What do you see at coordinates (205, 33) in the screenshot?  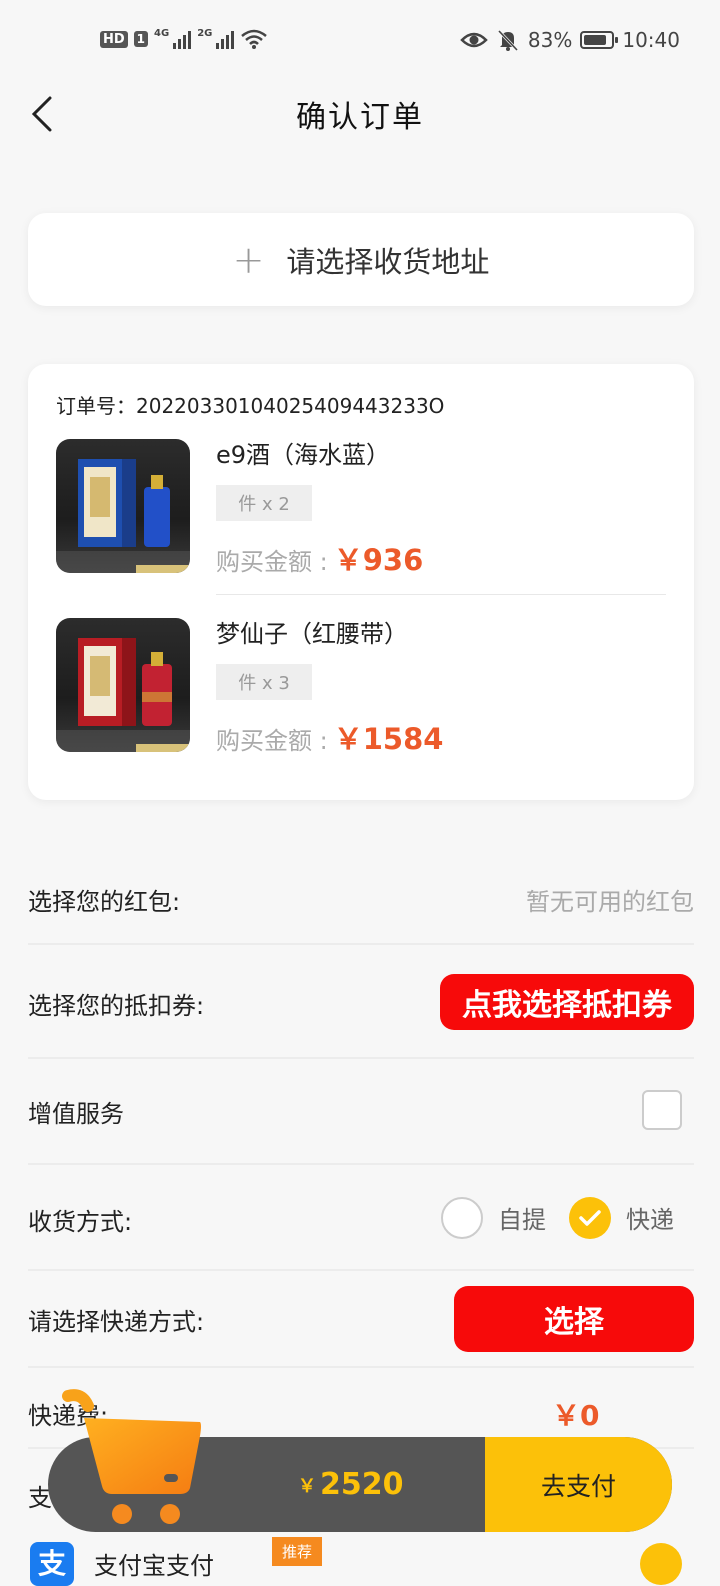 I see `network-type-2: 2G` at bounding box center [205, 33].